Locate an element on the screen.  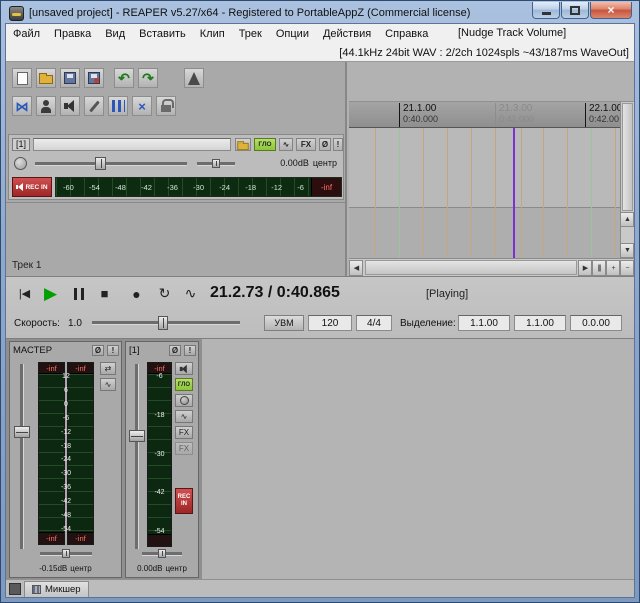
mixer-tab: Микшер is located at coordinates (56, 589).